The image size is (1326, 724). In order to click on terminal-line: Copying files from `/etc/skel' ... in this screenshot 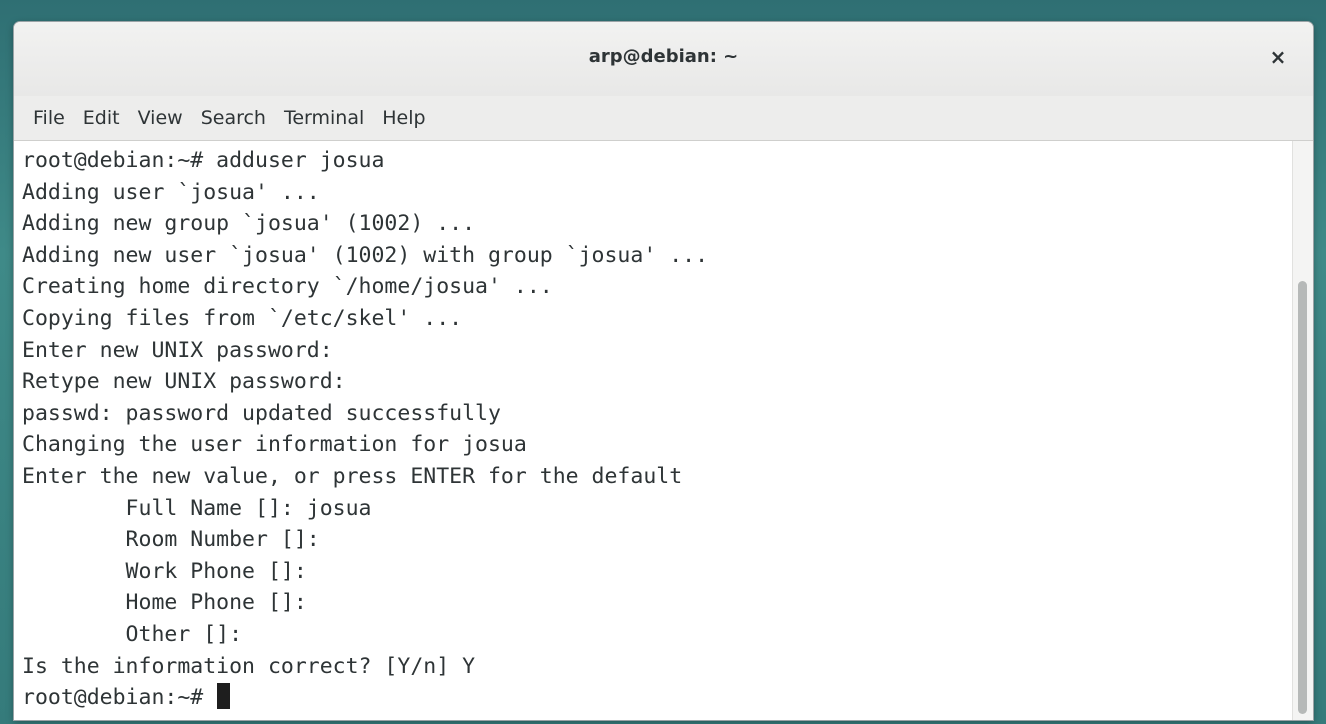, I will do `click(242, 318)`.